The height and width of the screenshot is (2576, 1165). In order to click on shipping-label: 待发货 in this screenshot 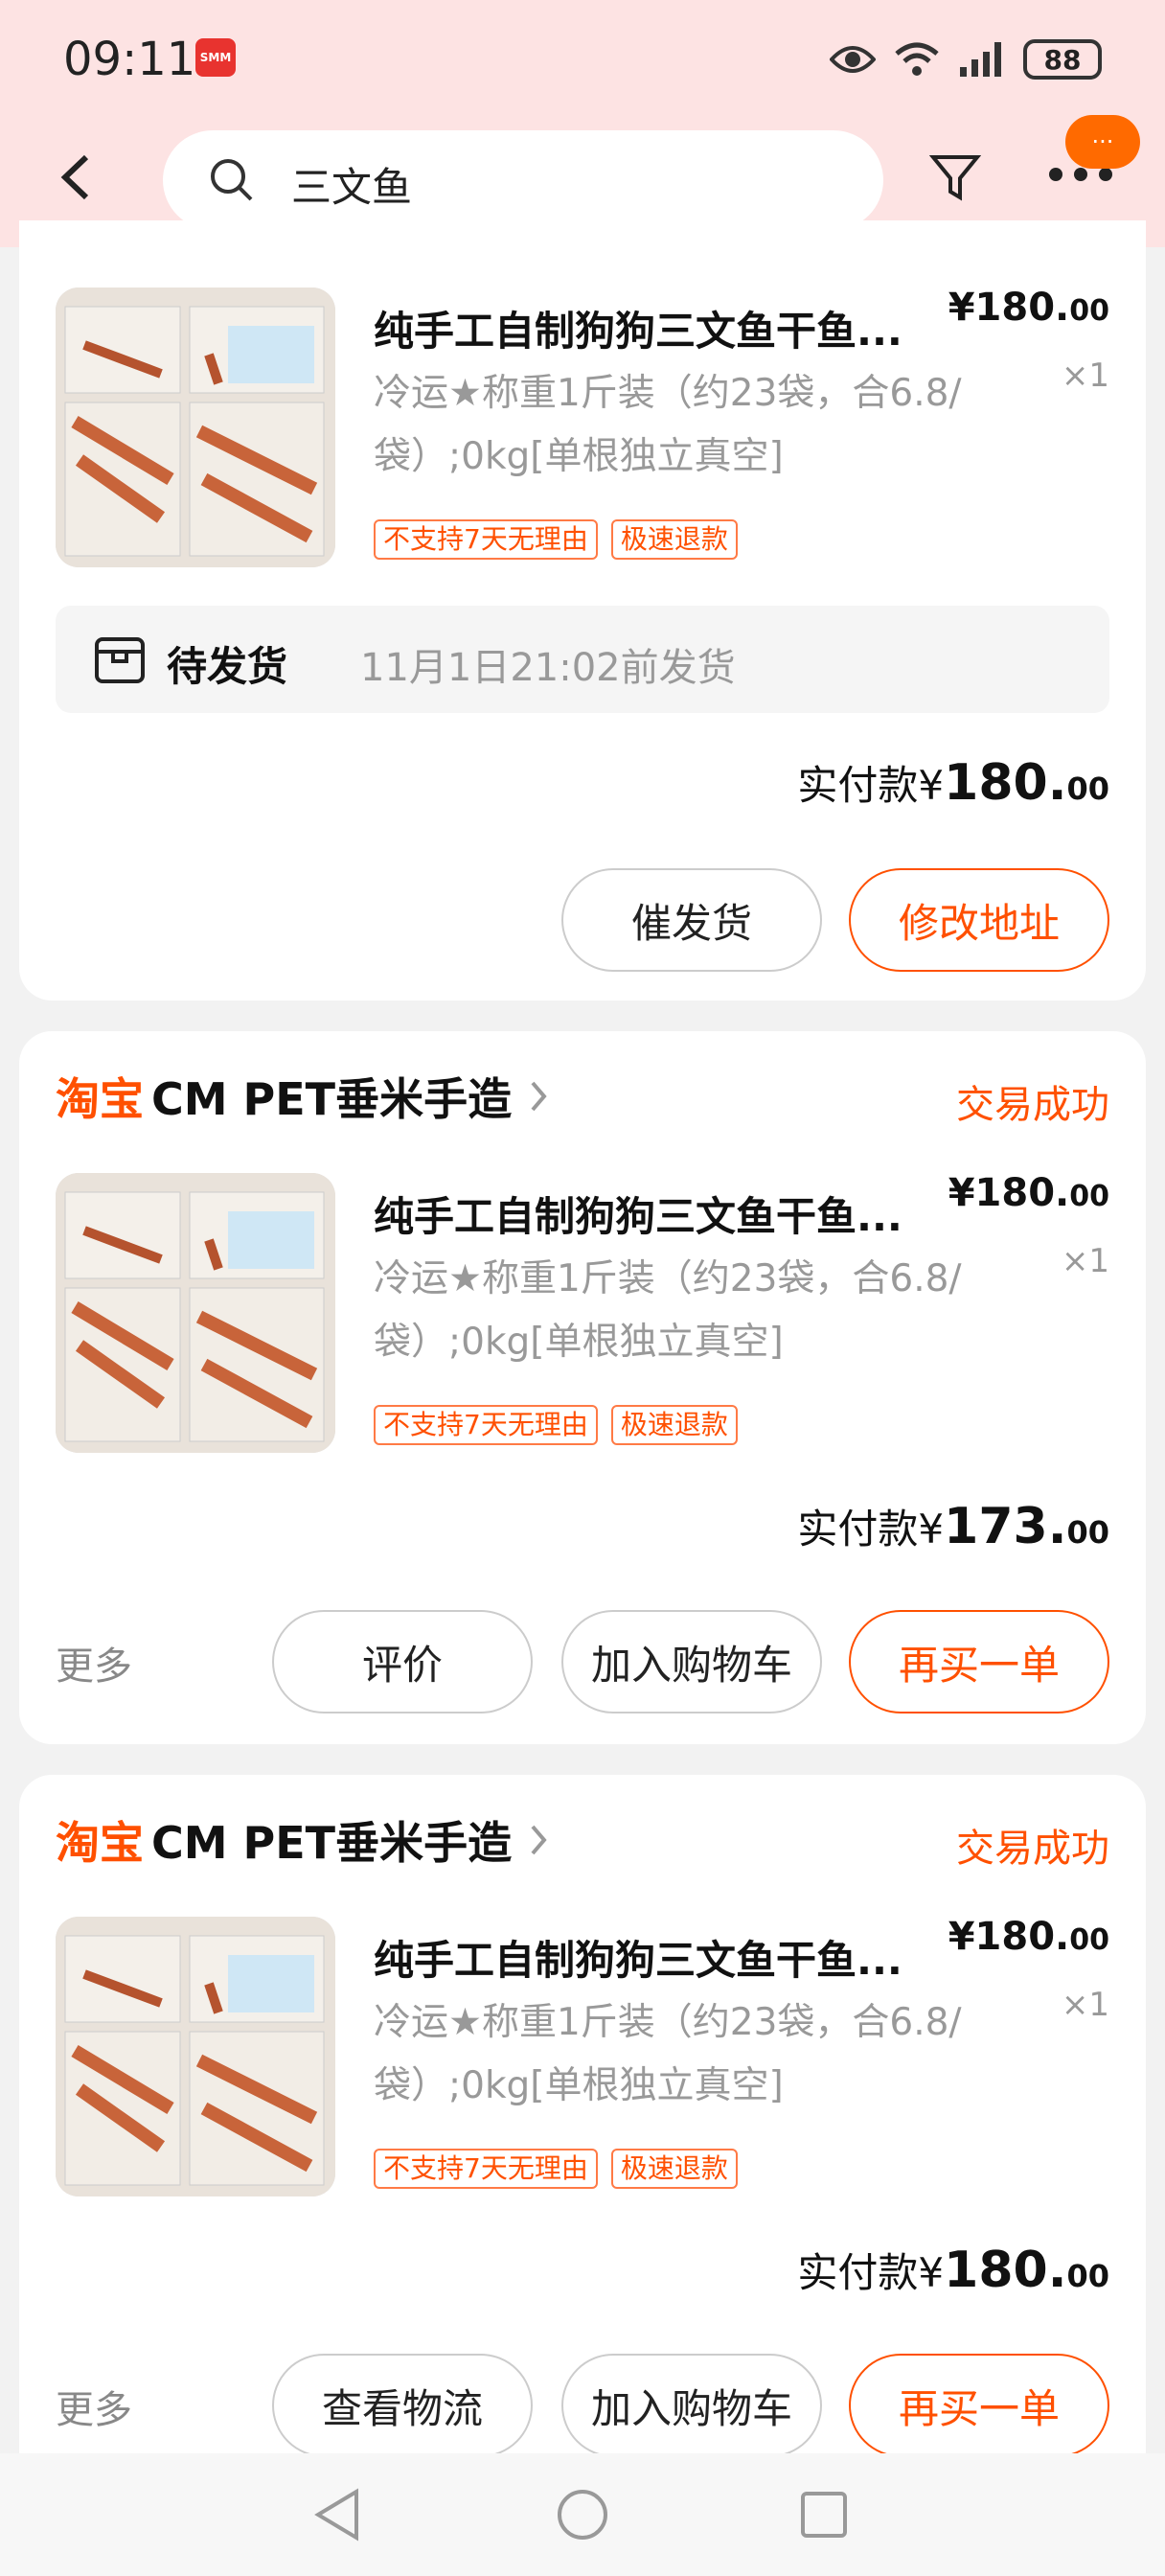, I will do `click(227, 666)`.